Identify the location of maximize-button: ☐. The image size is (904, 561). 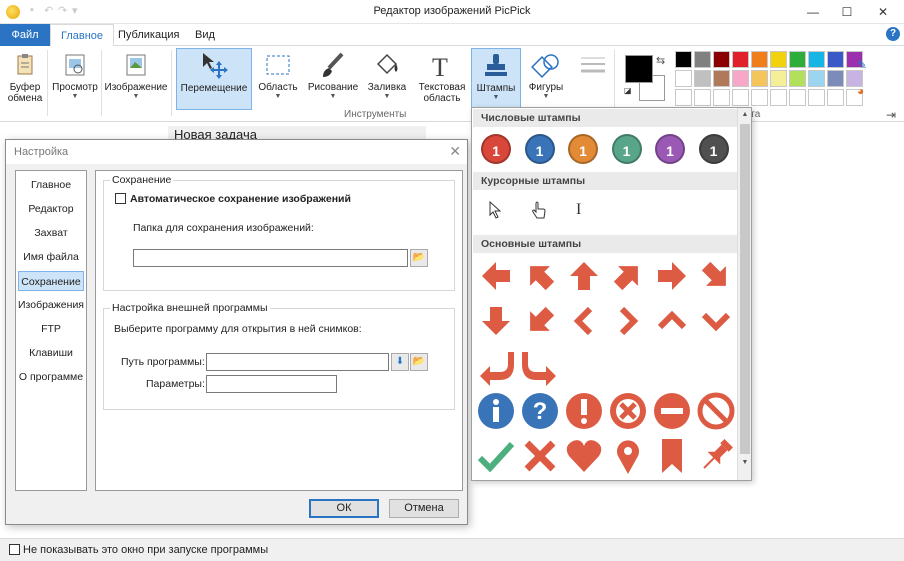
(847, 12).